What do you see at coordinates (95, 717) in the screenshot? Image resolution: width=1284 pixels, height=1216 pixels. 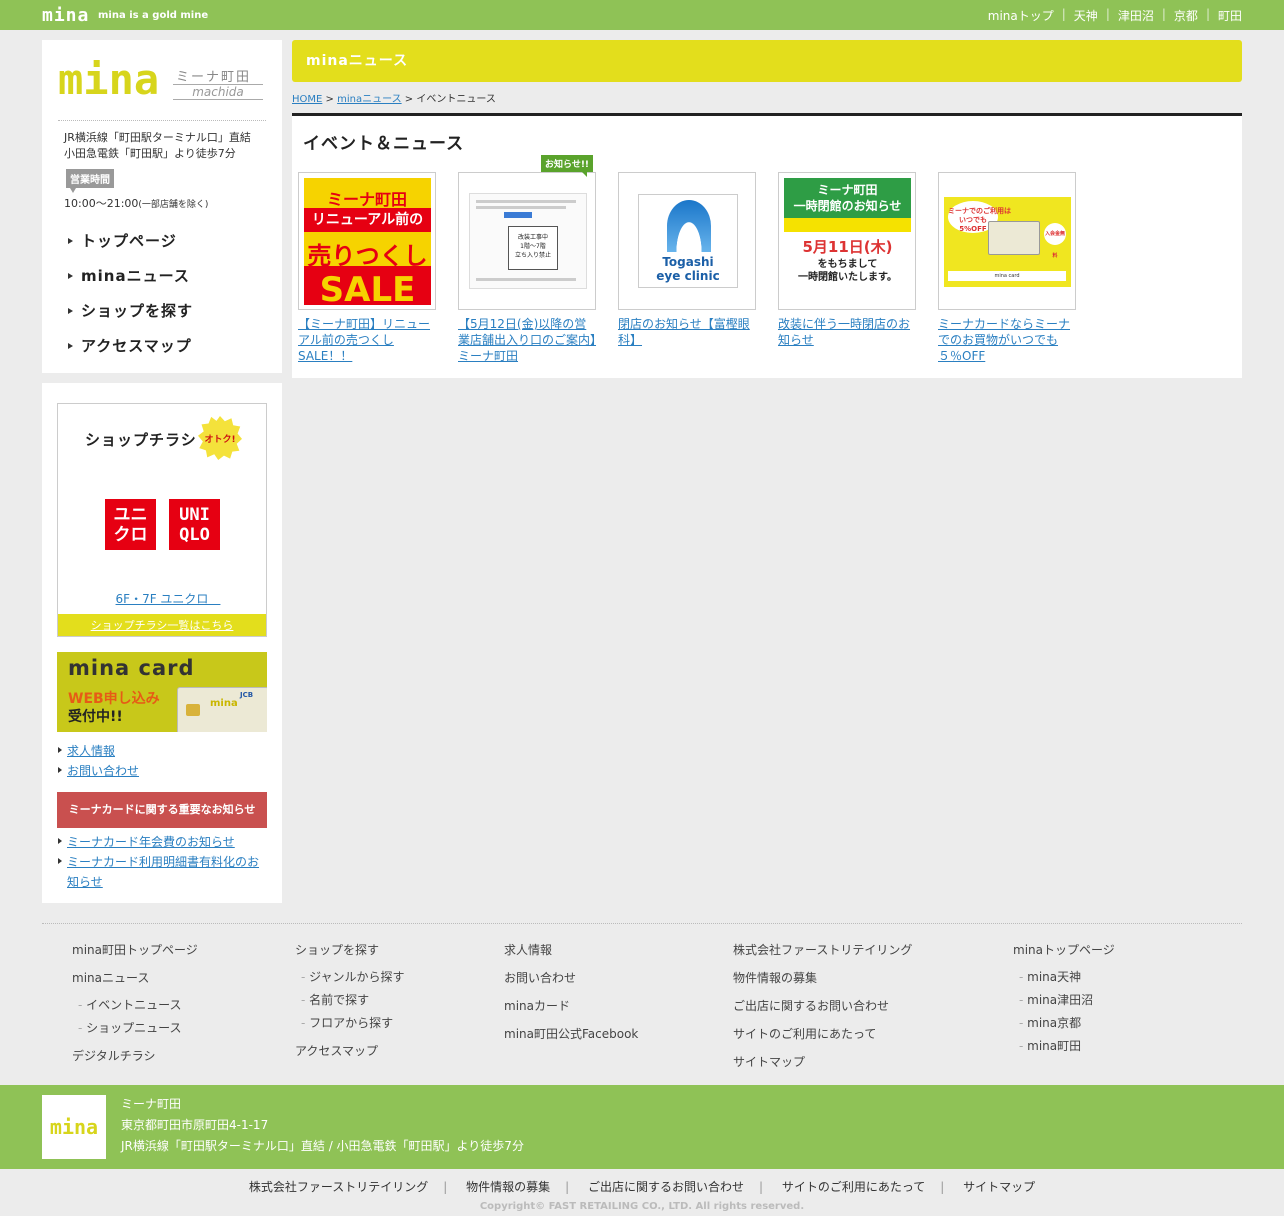 I see `card-banner-sub: 受付中!!` at bounding box center [95, 717].